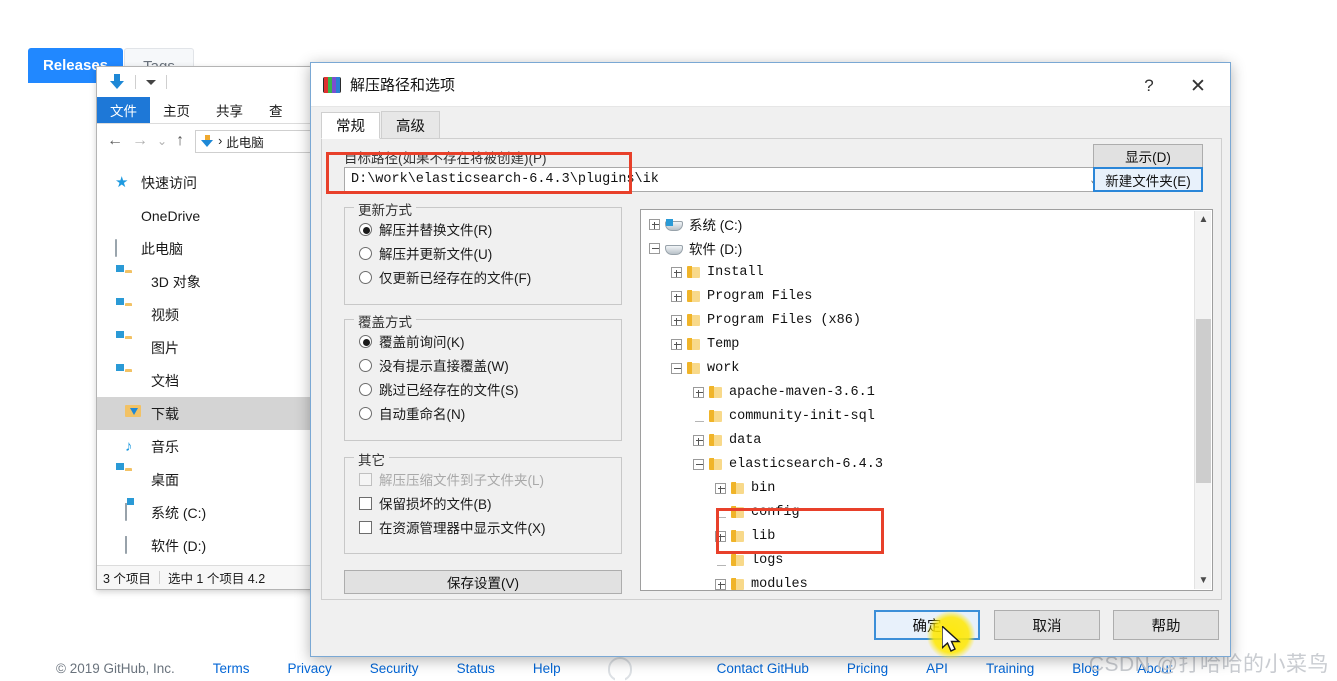 This screenshot has height=681, width=1337. I want to click on footer-link-help: Help, so click(547, 668).